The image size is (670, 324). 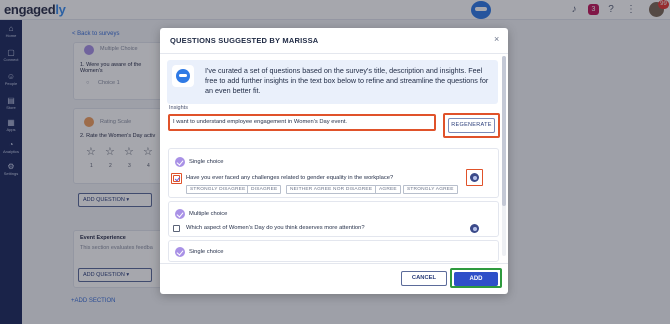 What do you see at coordinates (333, 251) in the screenshot?
I see `suggested-question-card-3: Single choice` at bounding box center [333, 251].